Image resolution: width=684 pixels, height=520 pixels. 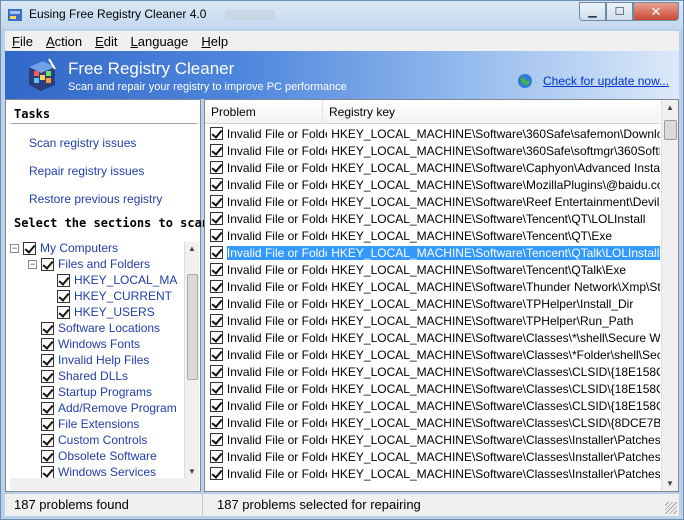 What do you see at coordinates (89, 264) in the screenshot?
I see `tree-item-files-and-folders: − Files and Folders` at bounding box center [89, 264].